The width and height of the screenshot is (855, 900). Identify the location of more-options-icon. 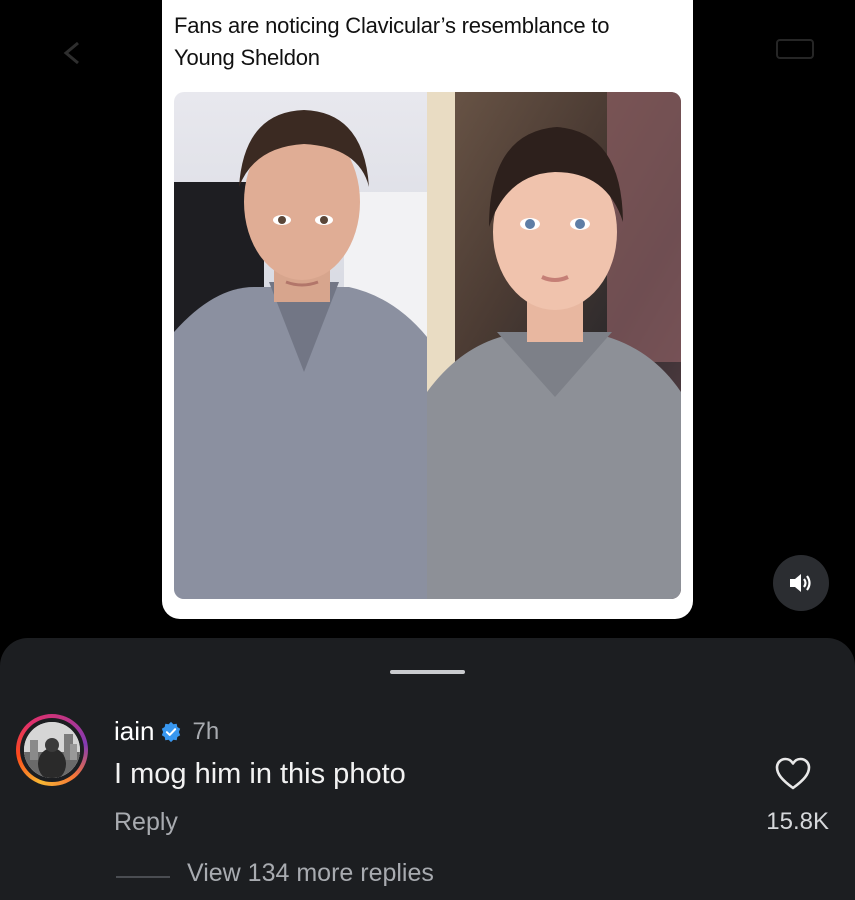
(795, 49).